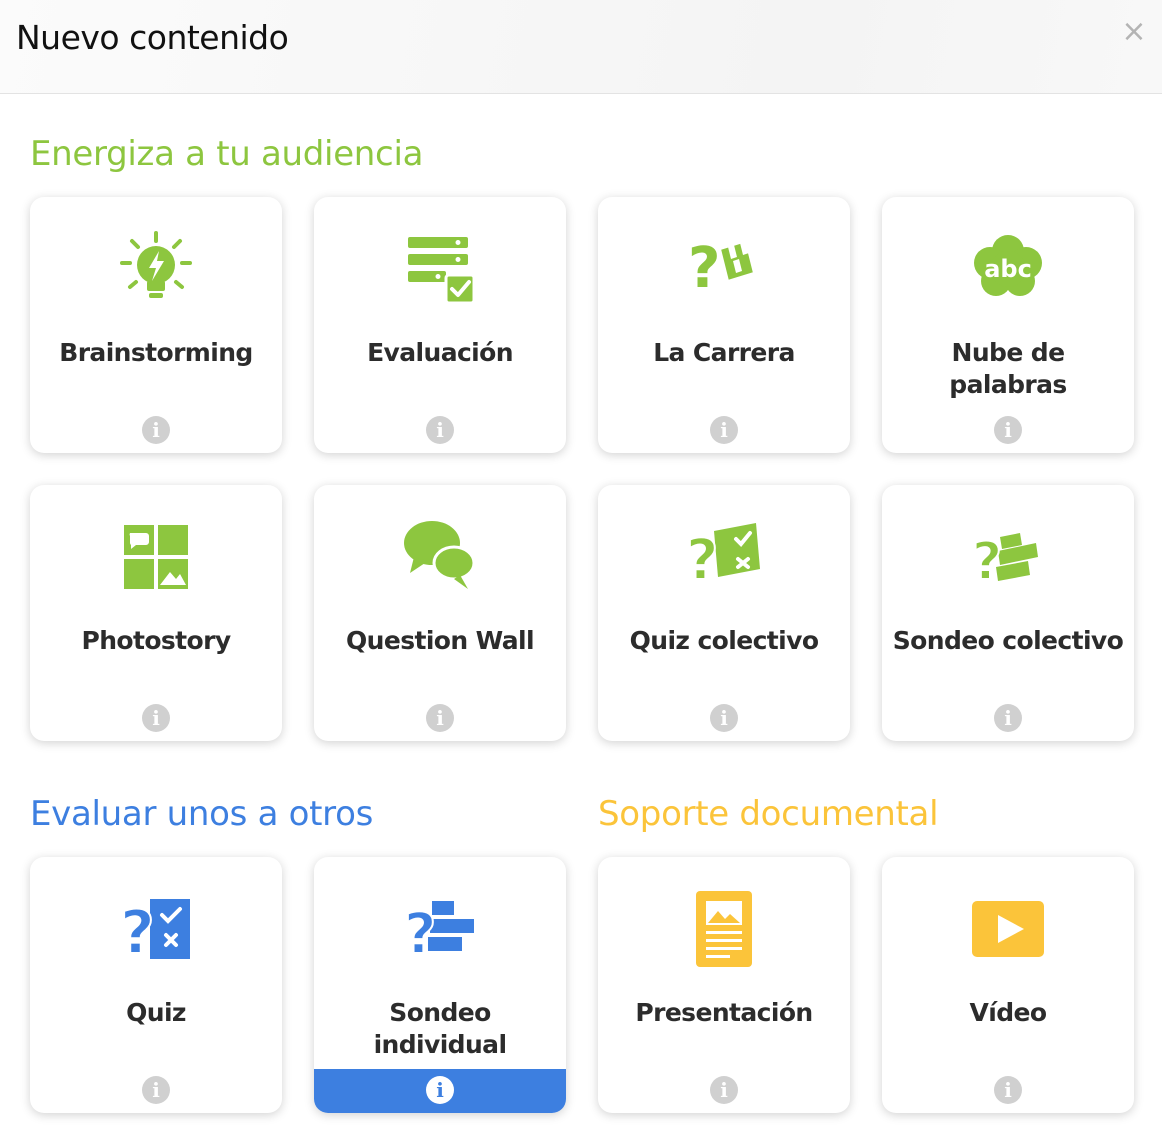  Describe the element at coordinates (156, 557) in the screenshot. I see `photostory-icon` at that location.